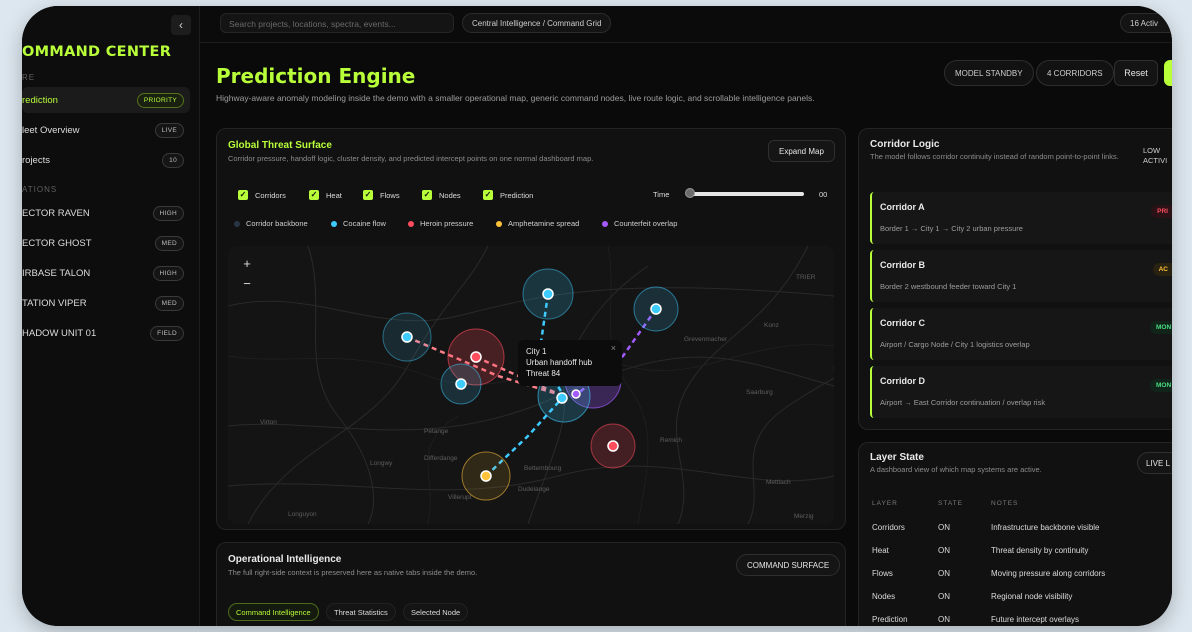  I want to click on toggle-label: Corridors, so click(270, 195).